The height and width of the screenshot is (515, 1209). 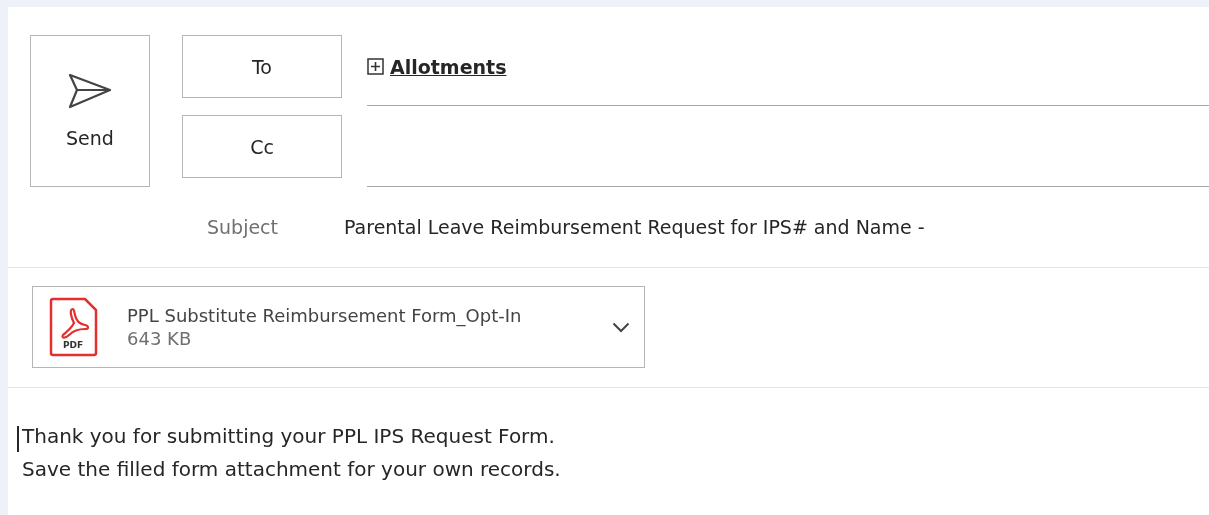 I want to click on send-button: Send, so click(x=90, y=111).